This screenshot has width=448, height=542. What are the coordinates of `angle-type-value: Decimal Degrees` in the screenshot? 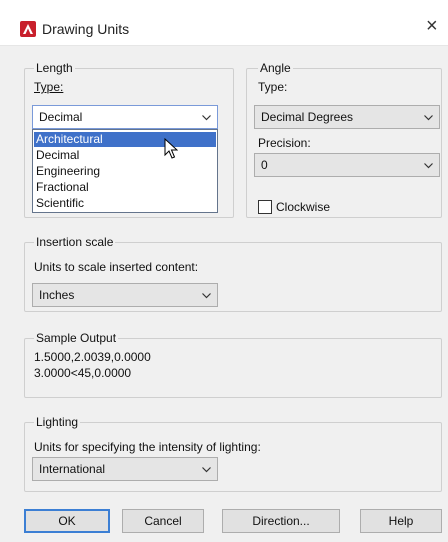 It's located at (307, 117).